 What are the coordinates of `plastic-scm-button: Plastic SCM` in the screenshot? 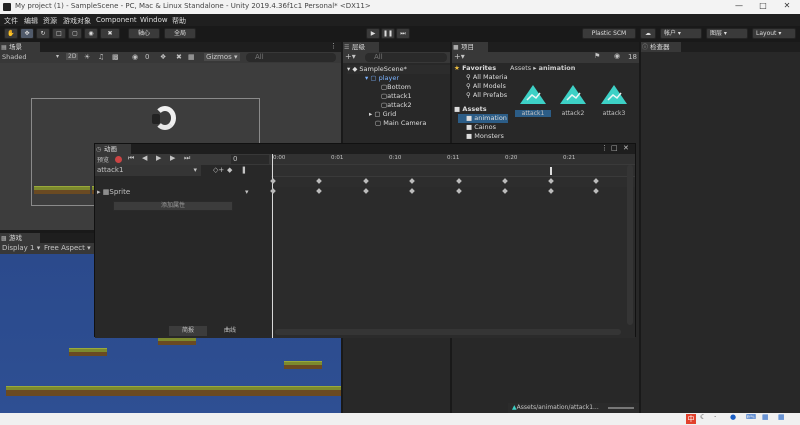 It's located at (609, 33).